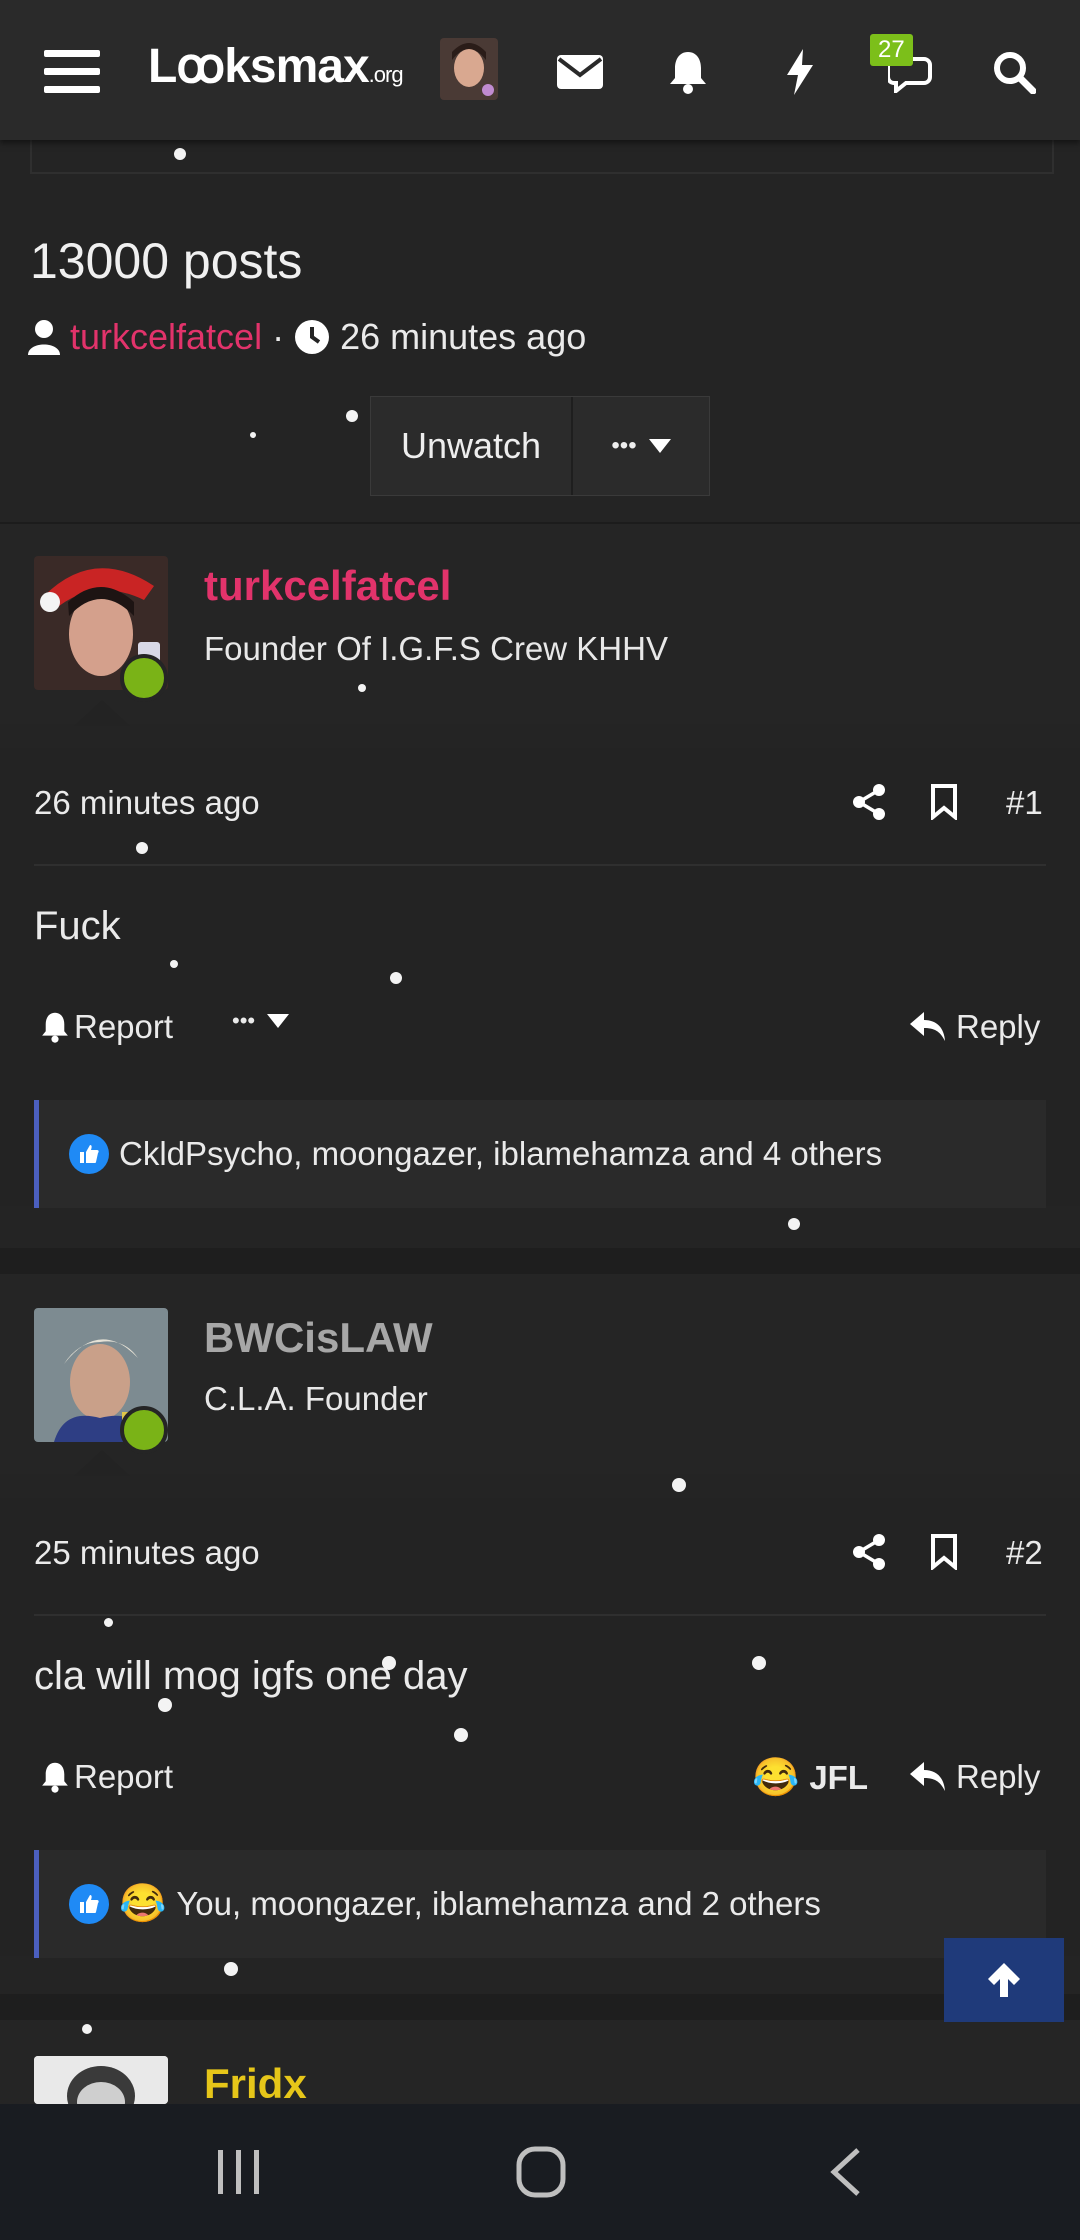 The image size is (1080, 2240). What do you see at coordinates (810, 1778) in the screenshot?
I see `post-2-jfl-reaction-button: 😂 JFL` at bounding box center [810, 1778].